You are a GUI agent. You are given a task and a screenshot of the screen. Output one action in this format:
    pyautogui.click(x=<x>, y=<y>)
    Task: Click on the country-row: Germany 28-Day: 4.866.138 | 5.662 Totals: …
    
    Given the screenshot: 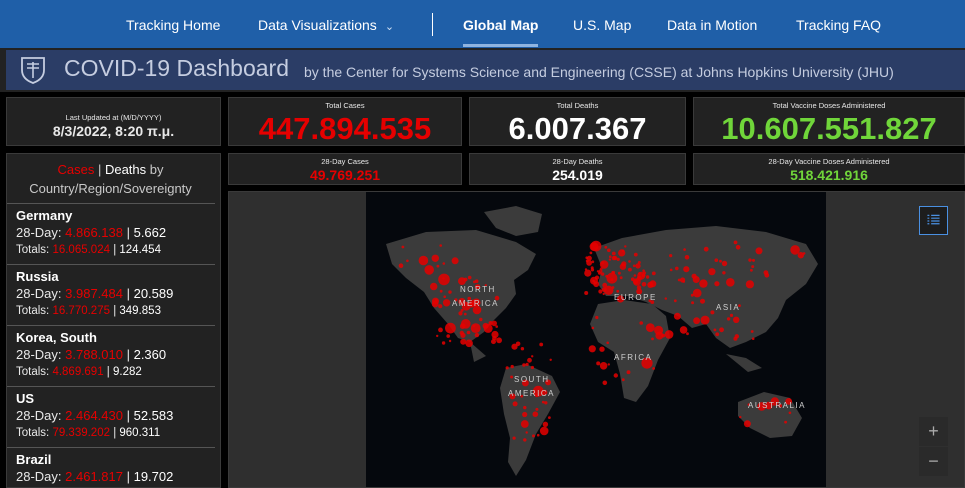 What is the action you would take?
    pyautogui.click(x=111, y=233)
    